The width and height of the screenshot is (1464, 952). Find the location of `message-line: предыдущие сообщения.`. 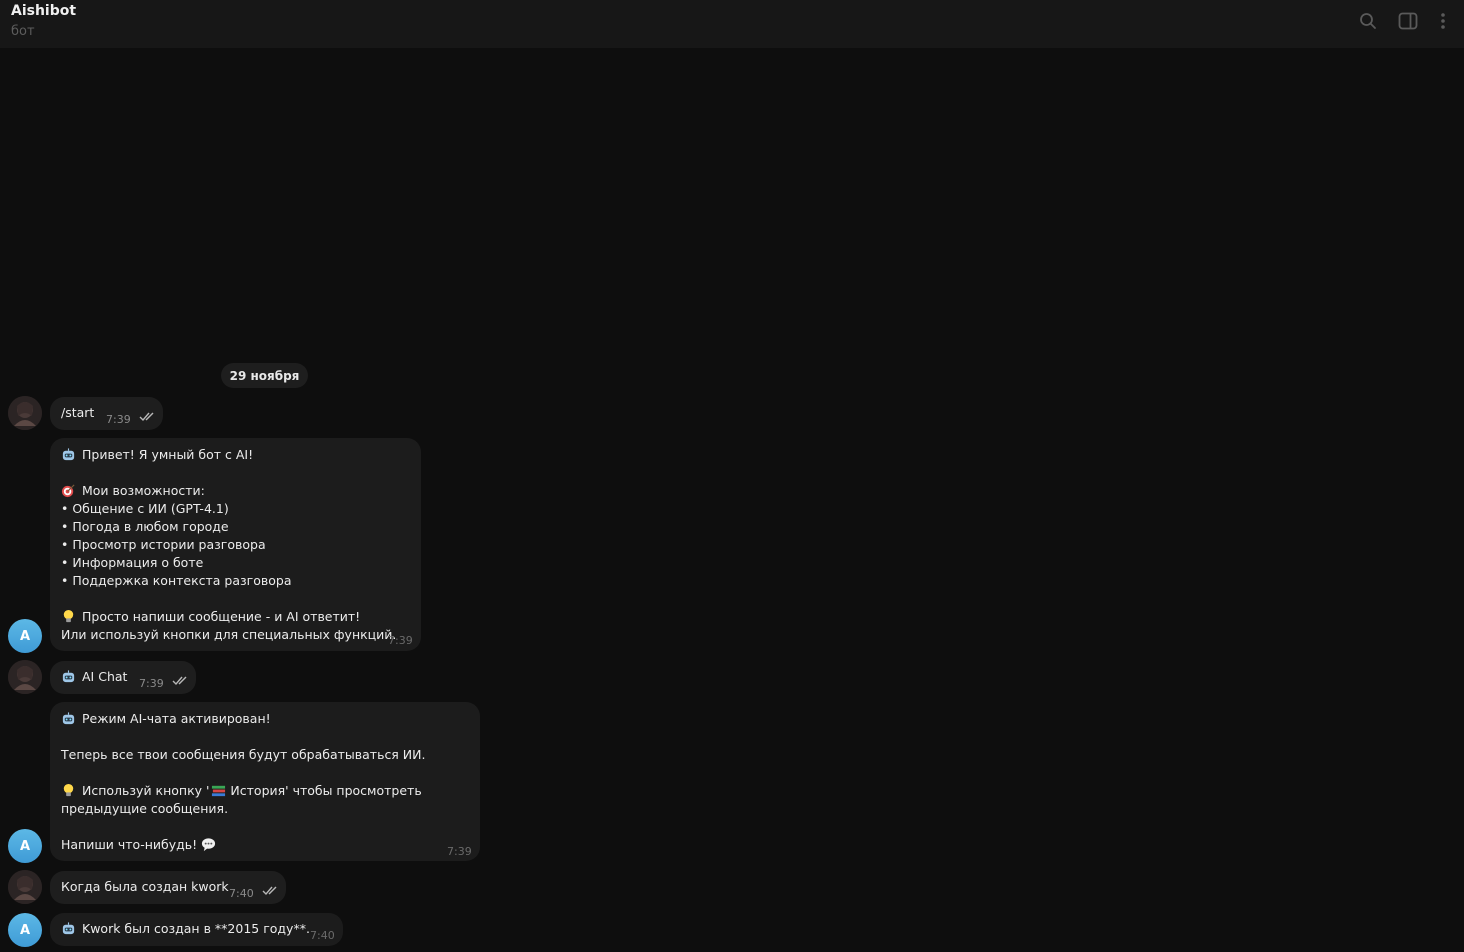

message-line: предыдущие сообщения. is located at coordinates (145, 808).